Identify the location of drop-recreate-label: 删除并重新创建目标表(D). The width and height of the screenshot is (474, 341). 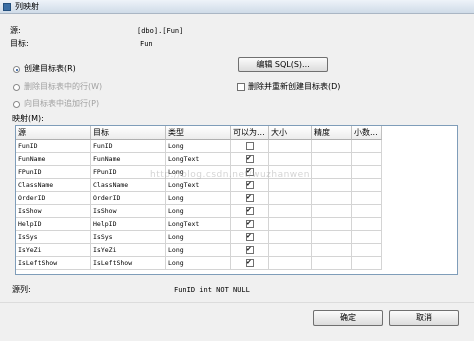
(294, 86).